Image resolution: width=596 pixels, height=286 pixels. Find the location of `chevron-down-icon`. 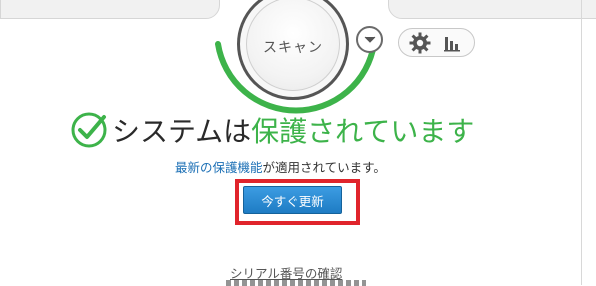

chevron-down-icon is located at coordinates (369, 39).